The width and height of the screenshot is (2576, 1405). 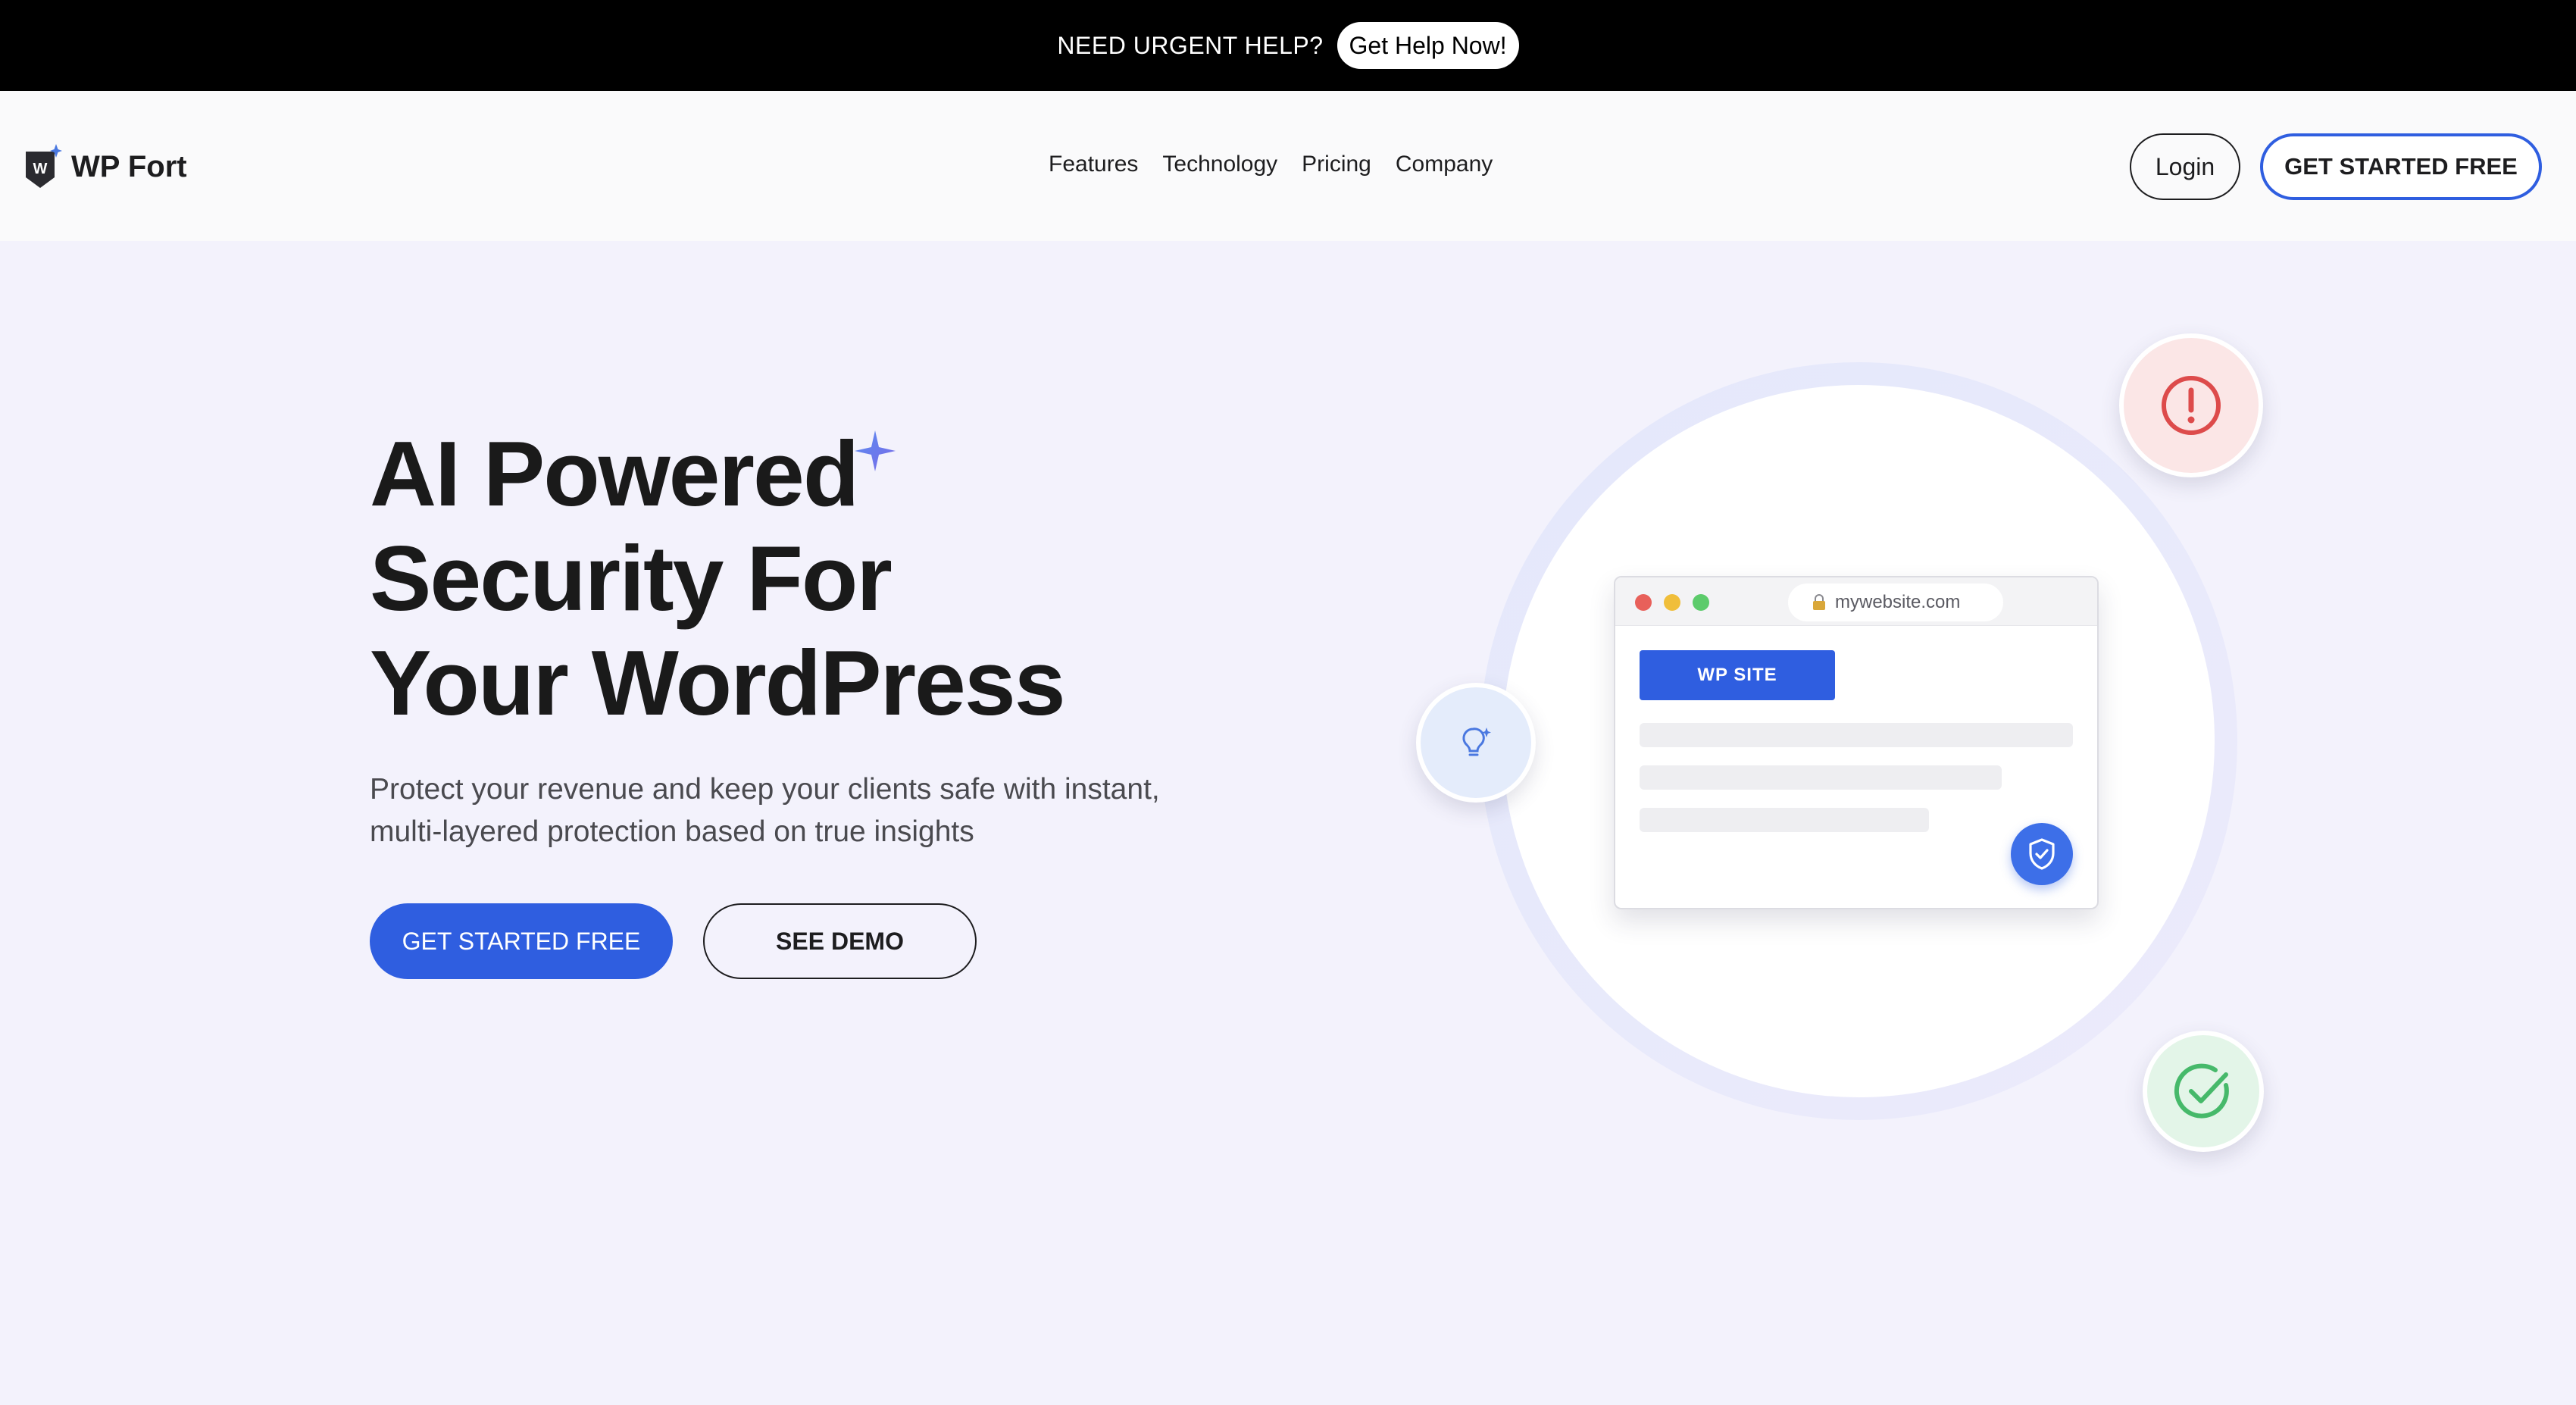 I want to click on logo-shield-icon: W, so click(x=43, y=166).